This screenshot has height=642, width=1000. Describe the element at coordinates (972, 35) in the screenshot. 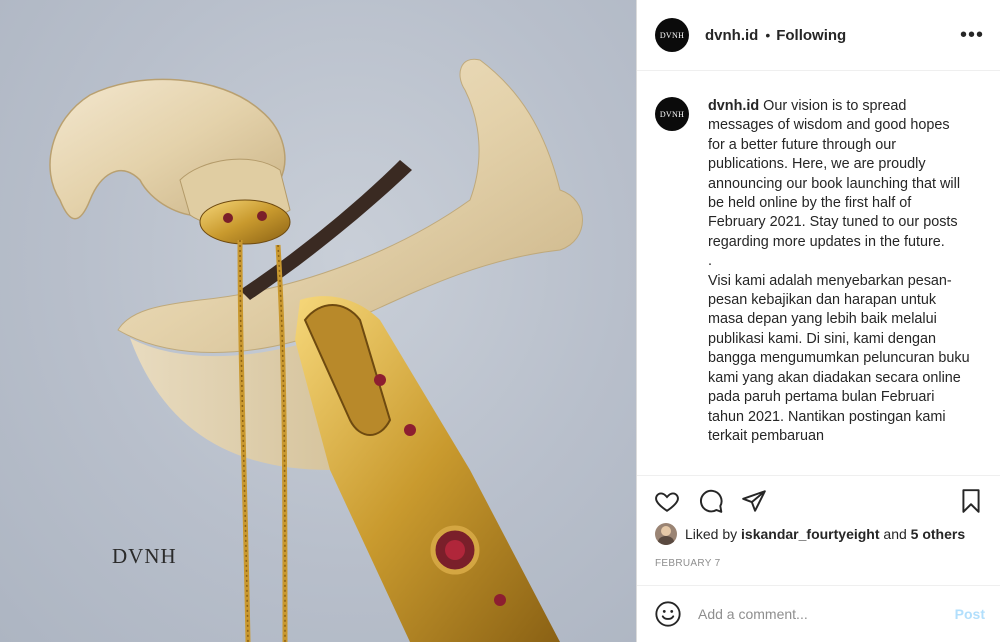

I see `more-options-icon: •••` at that location.